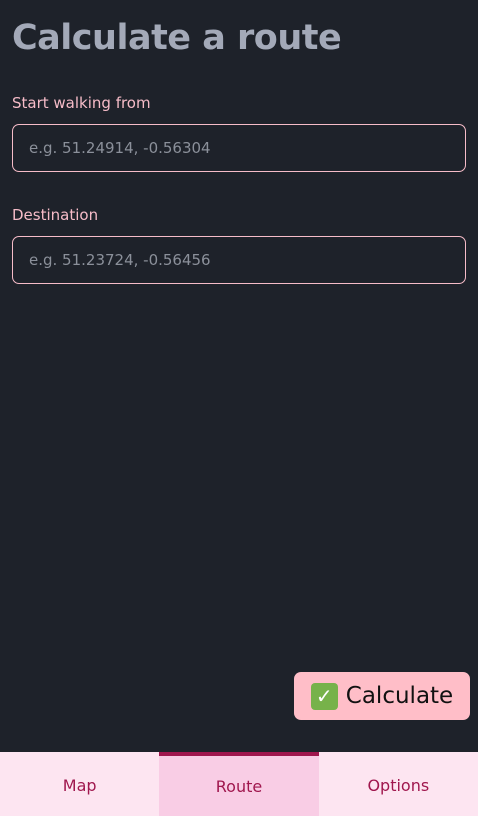 This screenshot has height=816, width=478. Describe the element at coordinates (399, 696) in the screenshot. I see `calculate-label: Calculate` at that location.